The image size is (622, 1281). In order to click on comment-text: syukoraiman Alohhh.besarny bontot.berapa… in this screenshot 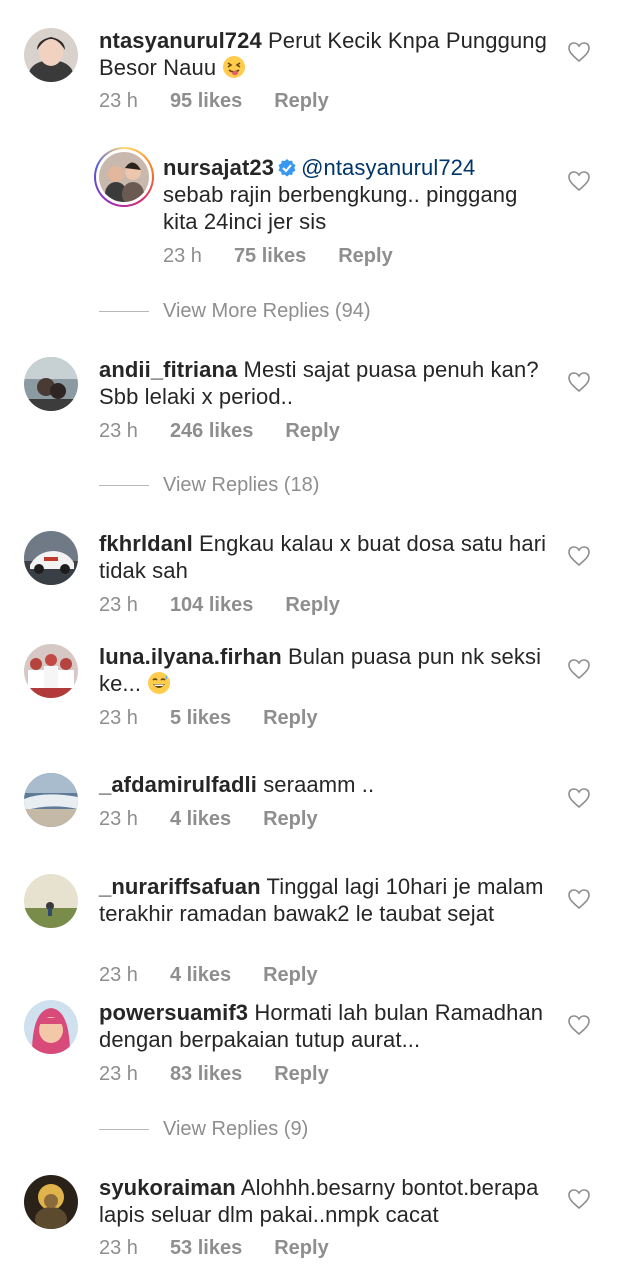, I will do `click(326, 1201)`.